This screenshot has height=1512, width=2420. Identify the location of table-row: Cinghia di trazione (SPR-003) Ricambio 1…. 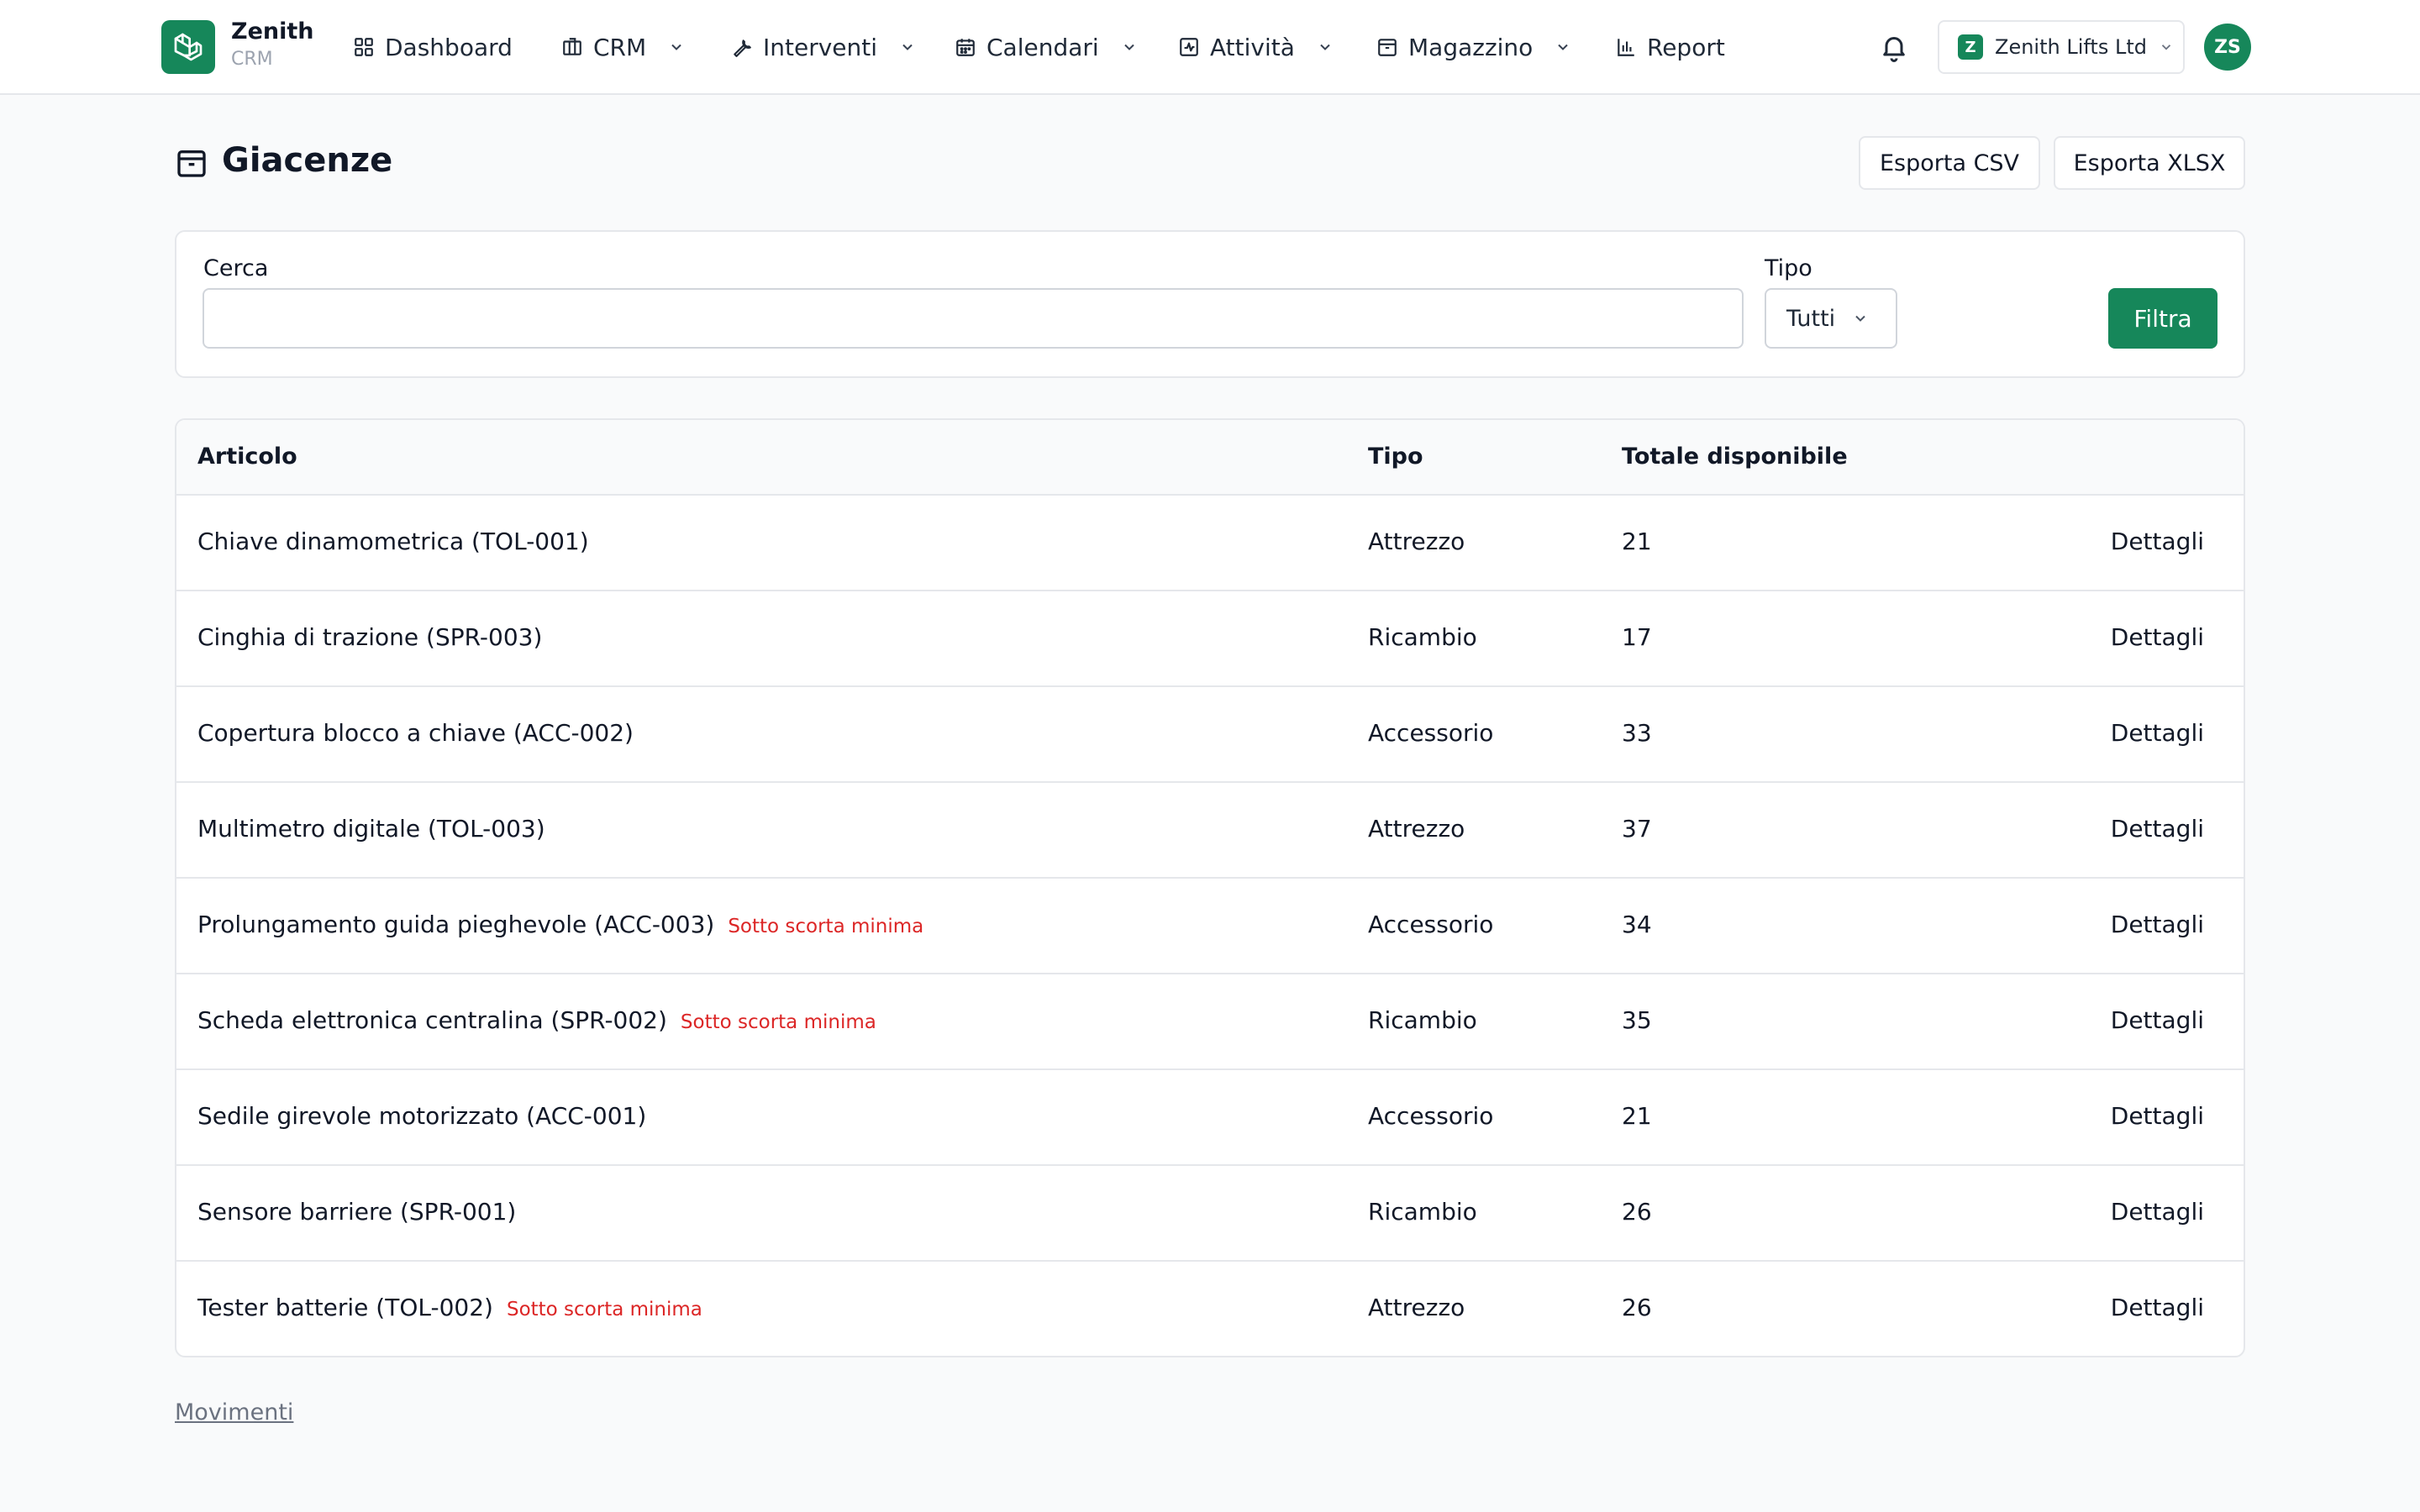
(1210, 639).